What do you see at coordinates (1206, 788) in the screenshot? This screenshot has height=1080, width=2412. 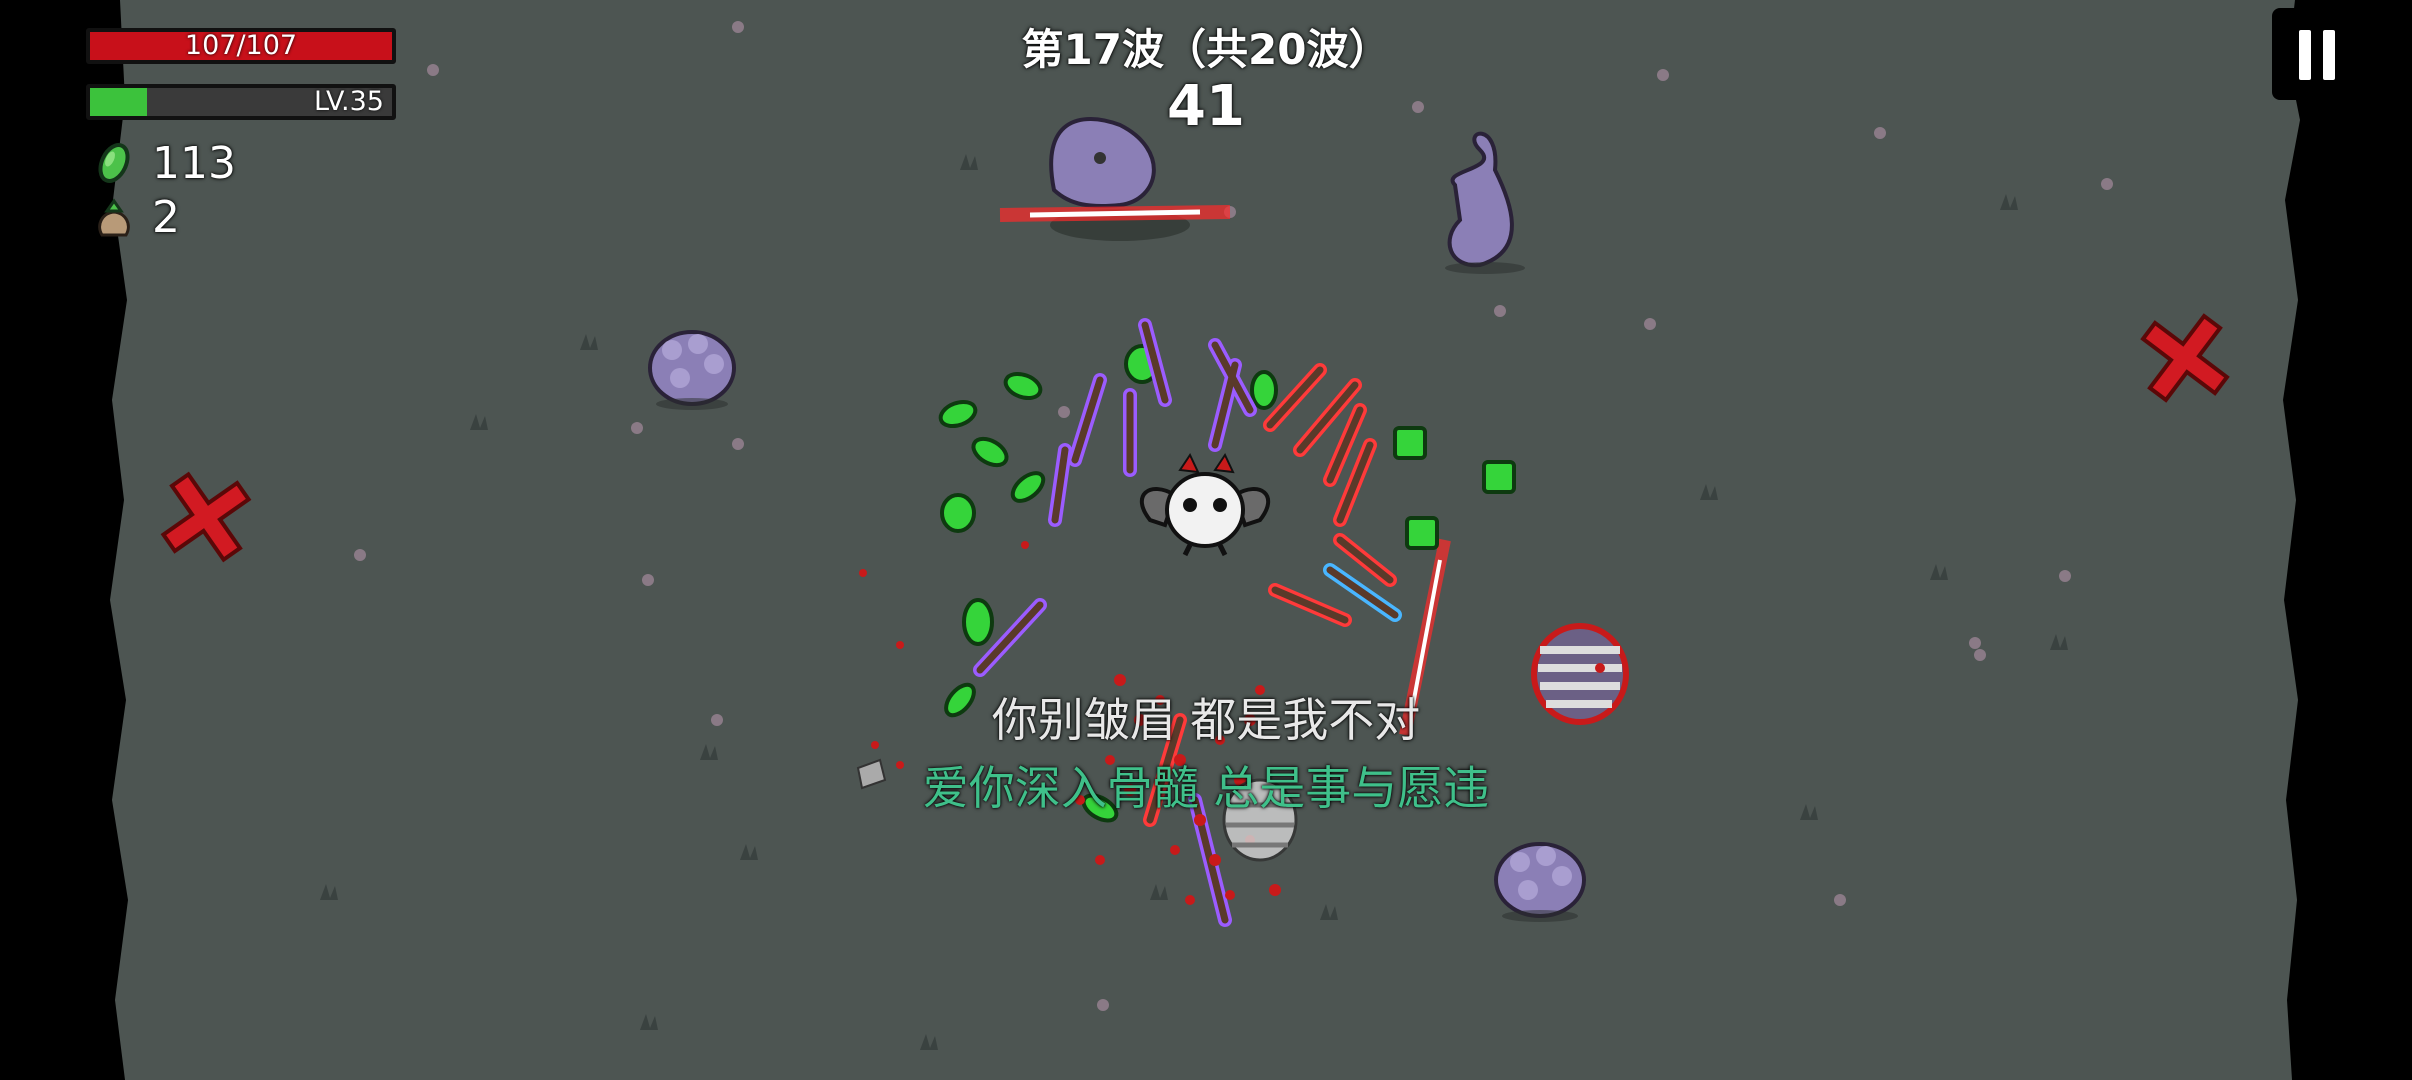 I see `lyric-line-2: 爱你深入骨髓 总是事与愿违` at bounding box center [1206, 788].